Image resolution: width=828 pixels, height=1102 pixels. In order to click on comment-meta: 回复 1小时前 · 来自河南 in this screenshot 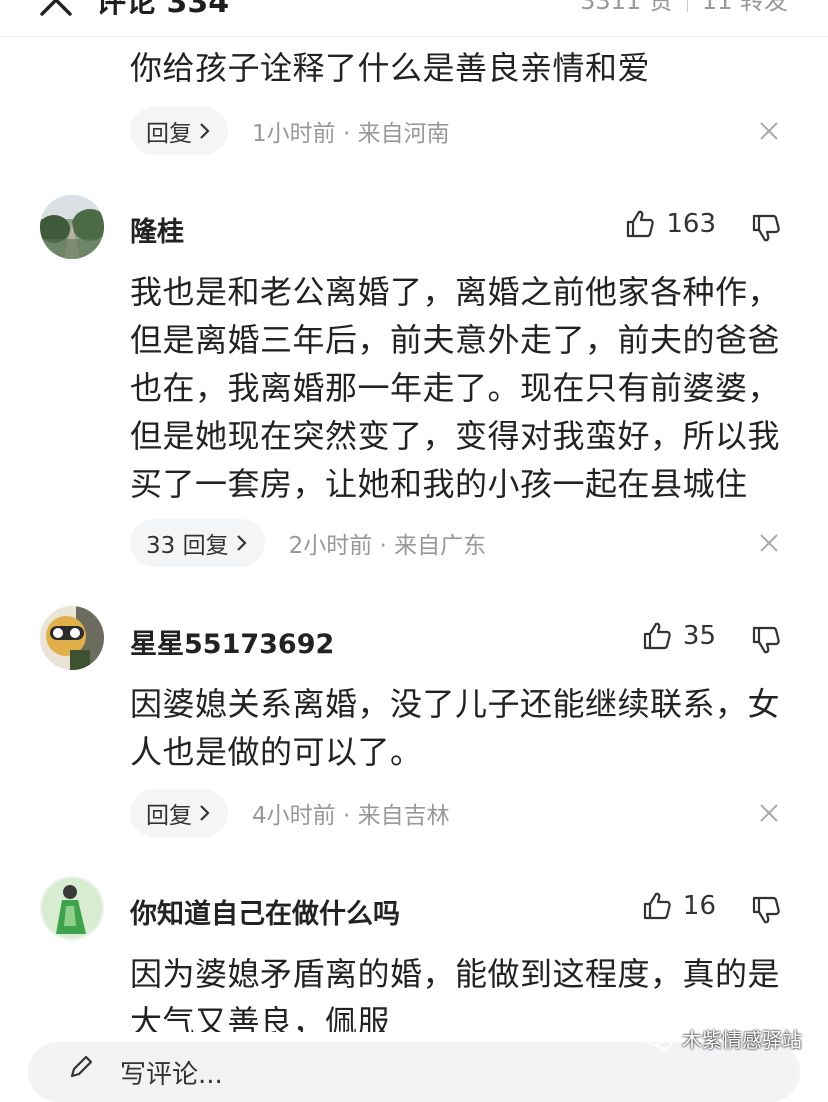, I will do `click(290, 131)`.